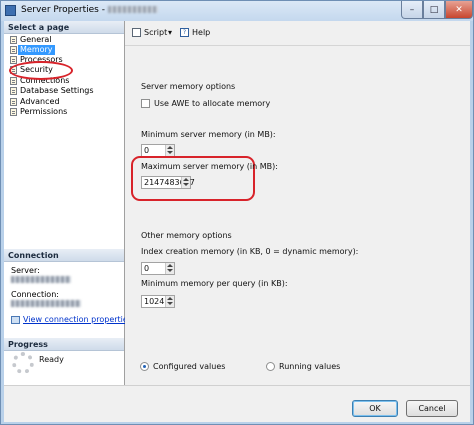 This screenshot has height=425, width=474. I want to click on title-bar: Server Properties - – □ ✕, so click(237, 11).